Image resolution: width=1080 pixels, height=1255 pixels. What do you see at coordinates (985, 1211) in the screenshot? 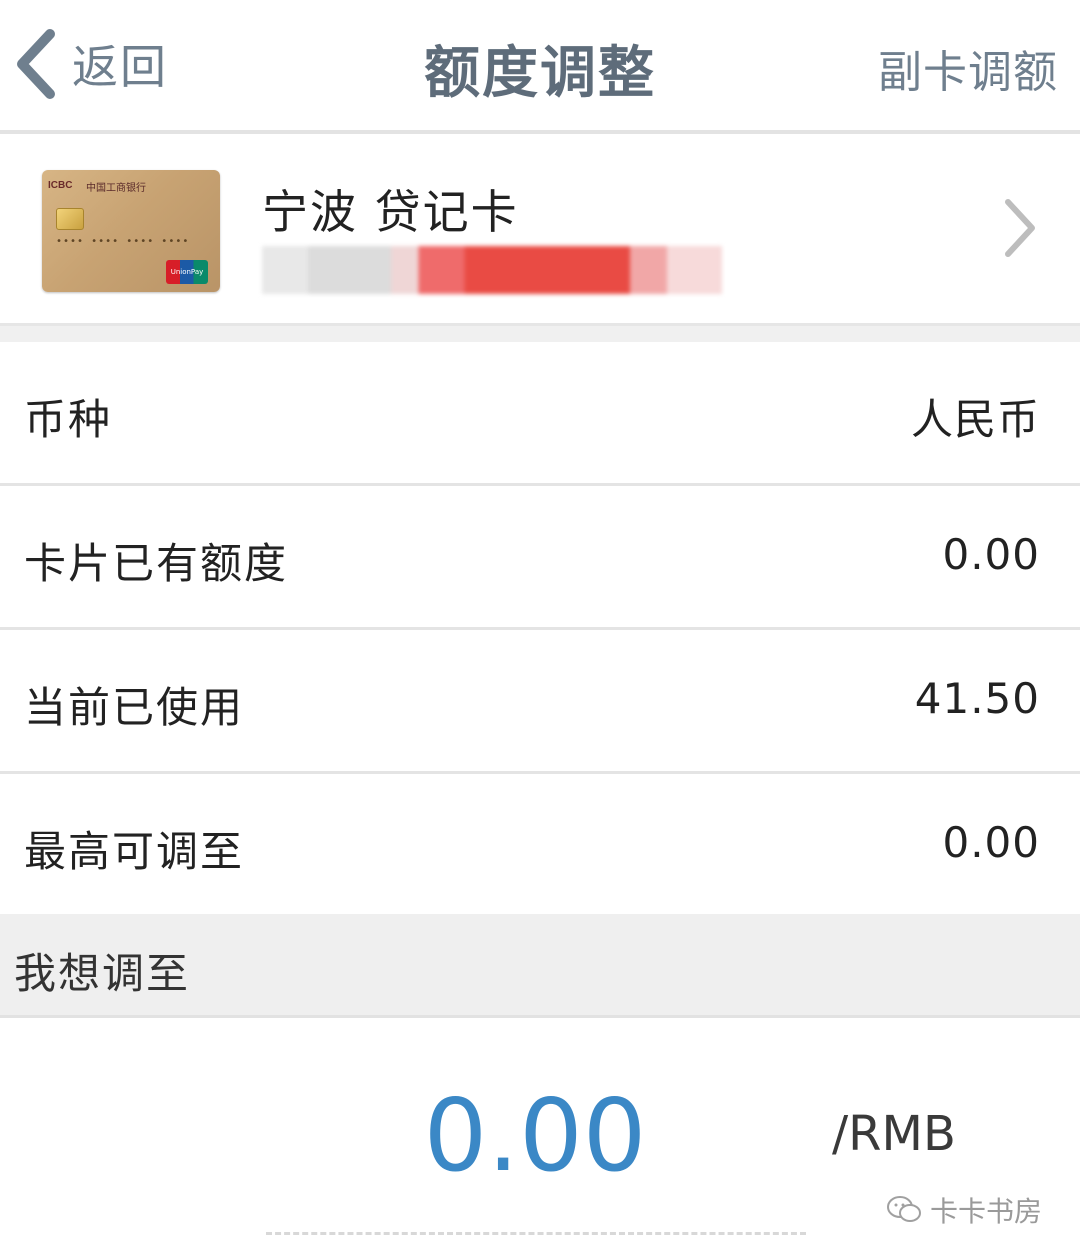
I see `watermark-text: 卡卡书房` at bounding box center [985, 1211].